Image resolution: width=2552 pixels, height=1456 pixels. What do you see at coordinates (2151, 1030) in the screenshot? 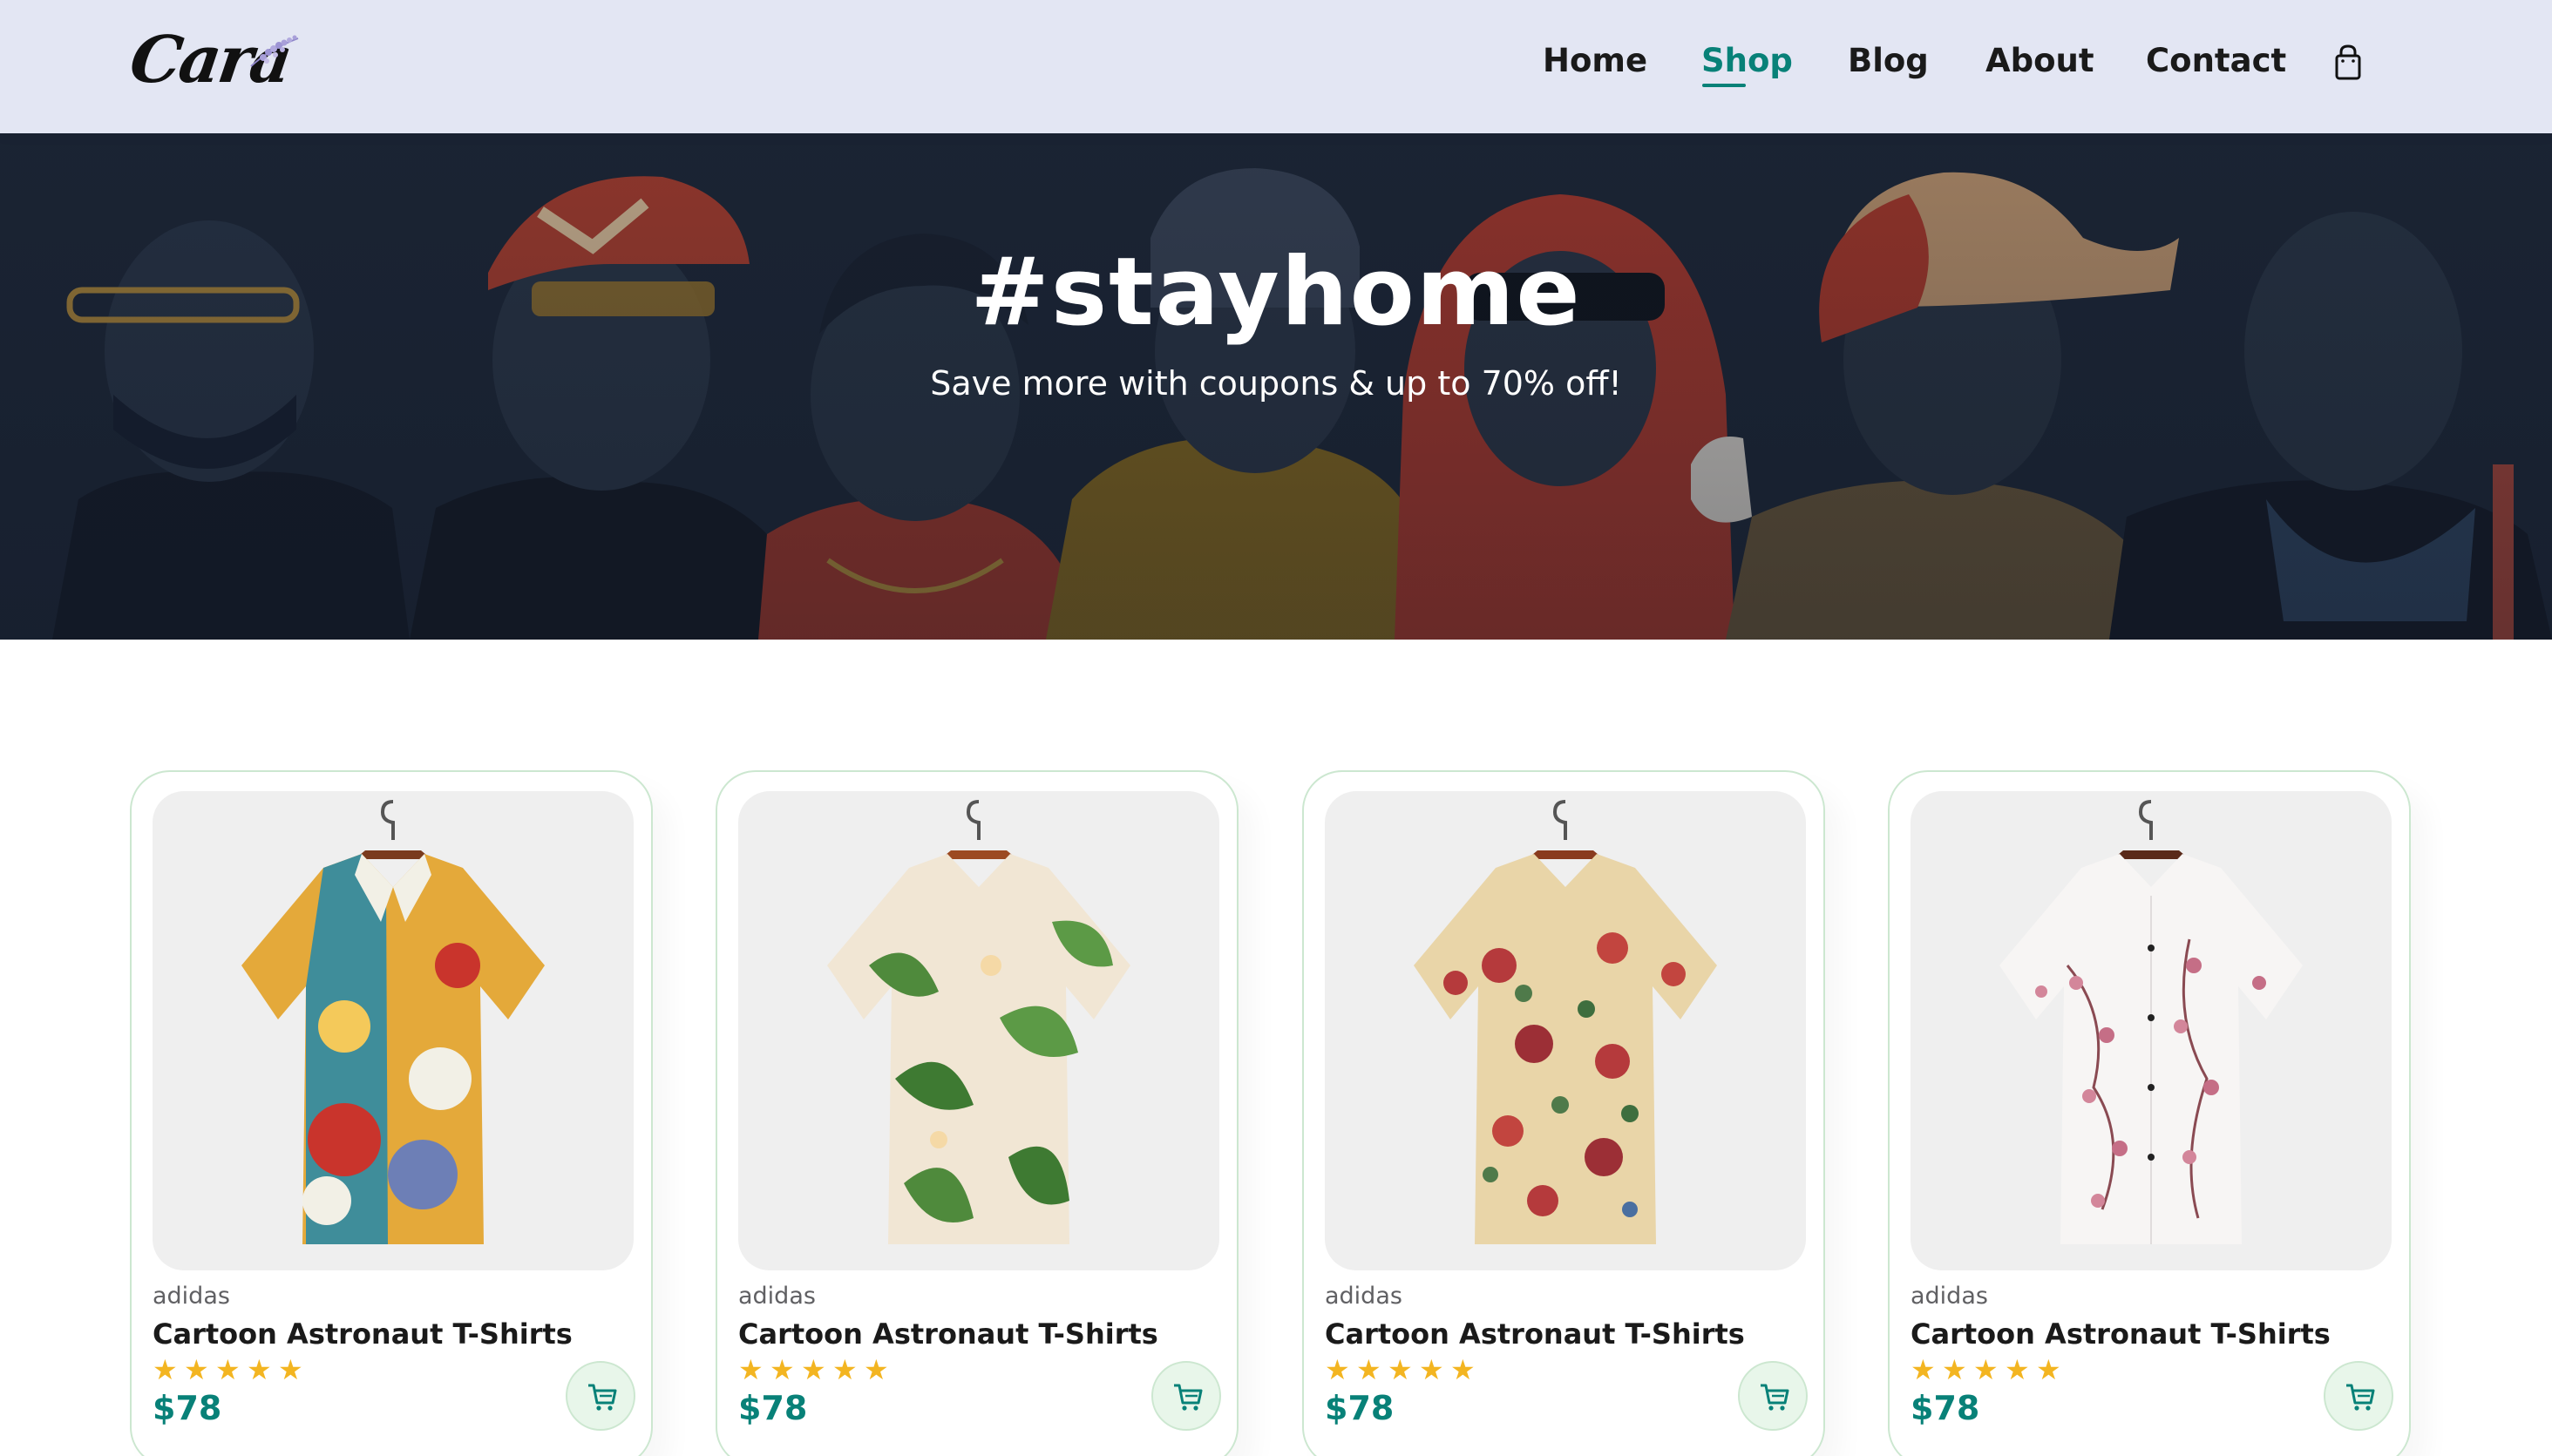
I see `product-image-shirt-white-cherry-blossom` at bounding box center [2151, 1030].